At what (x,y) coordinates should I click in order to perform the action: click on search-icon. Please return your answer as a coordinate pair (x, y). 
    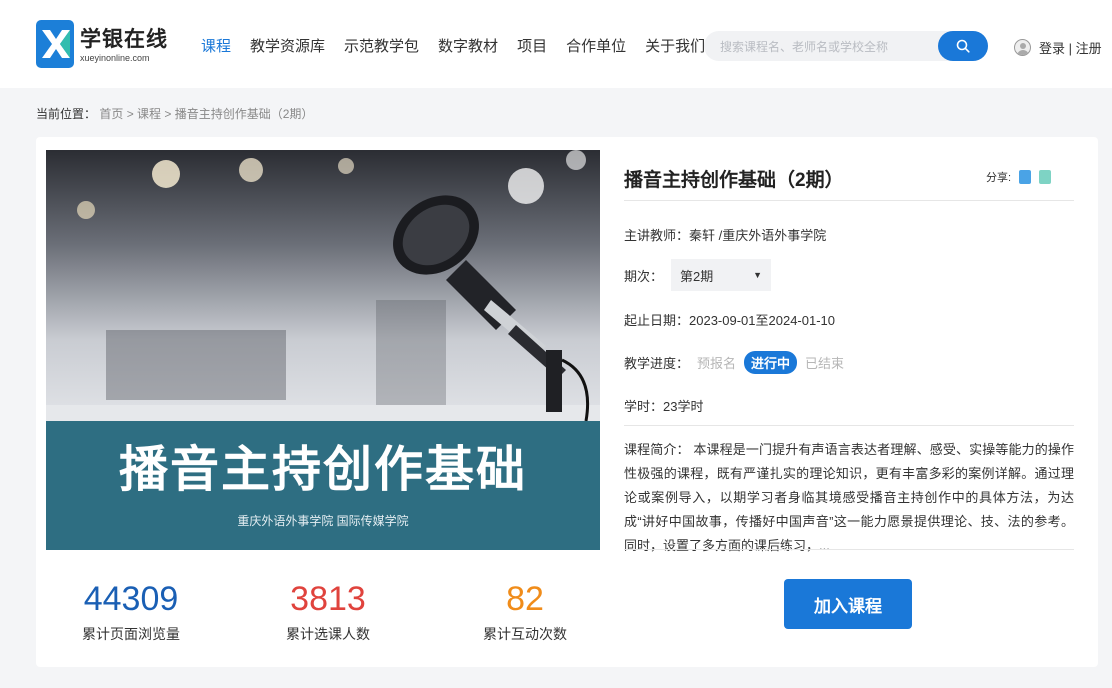
    Looking at the image, I should click on (963, 46).